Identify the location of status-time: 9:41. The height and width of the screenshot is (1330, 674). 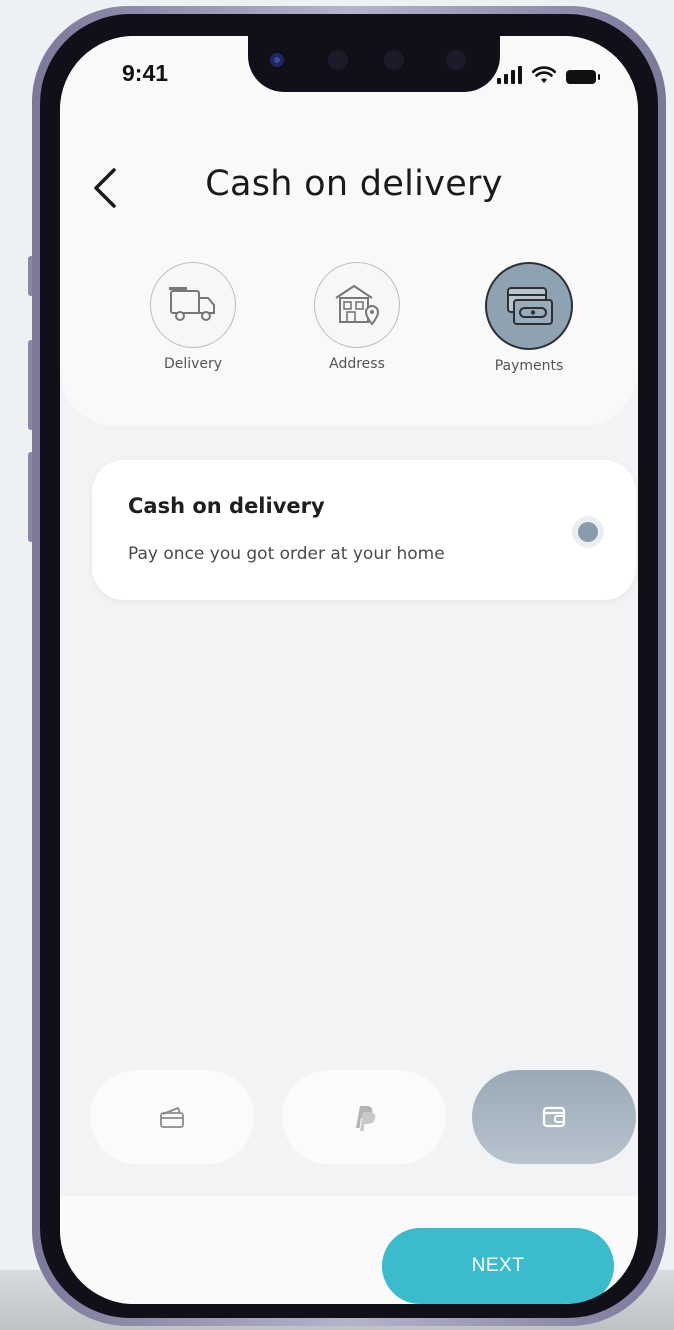
(145, 73).